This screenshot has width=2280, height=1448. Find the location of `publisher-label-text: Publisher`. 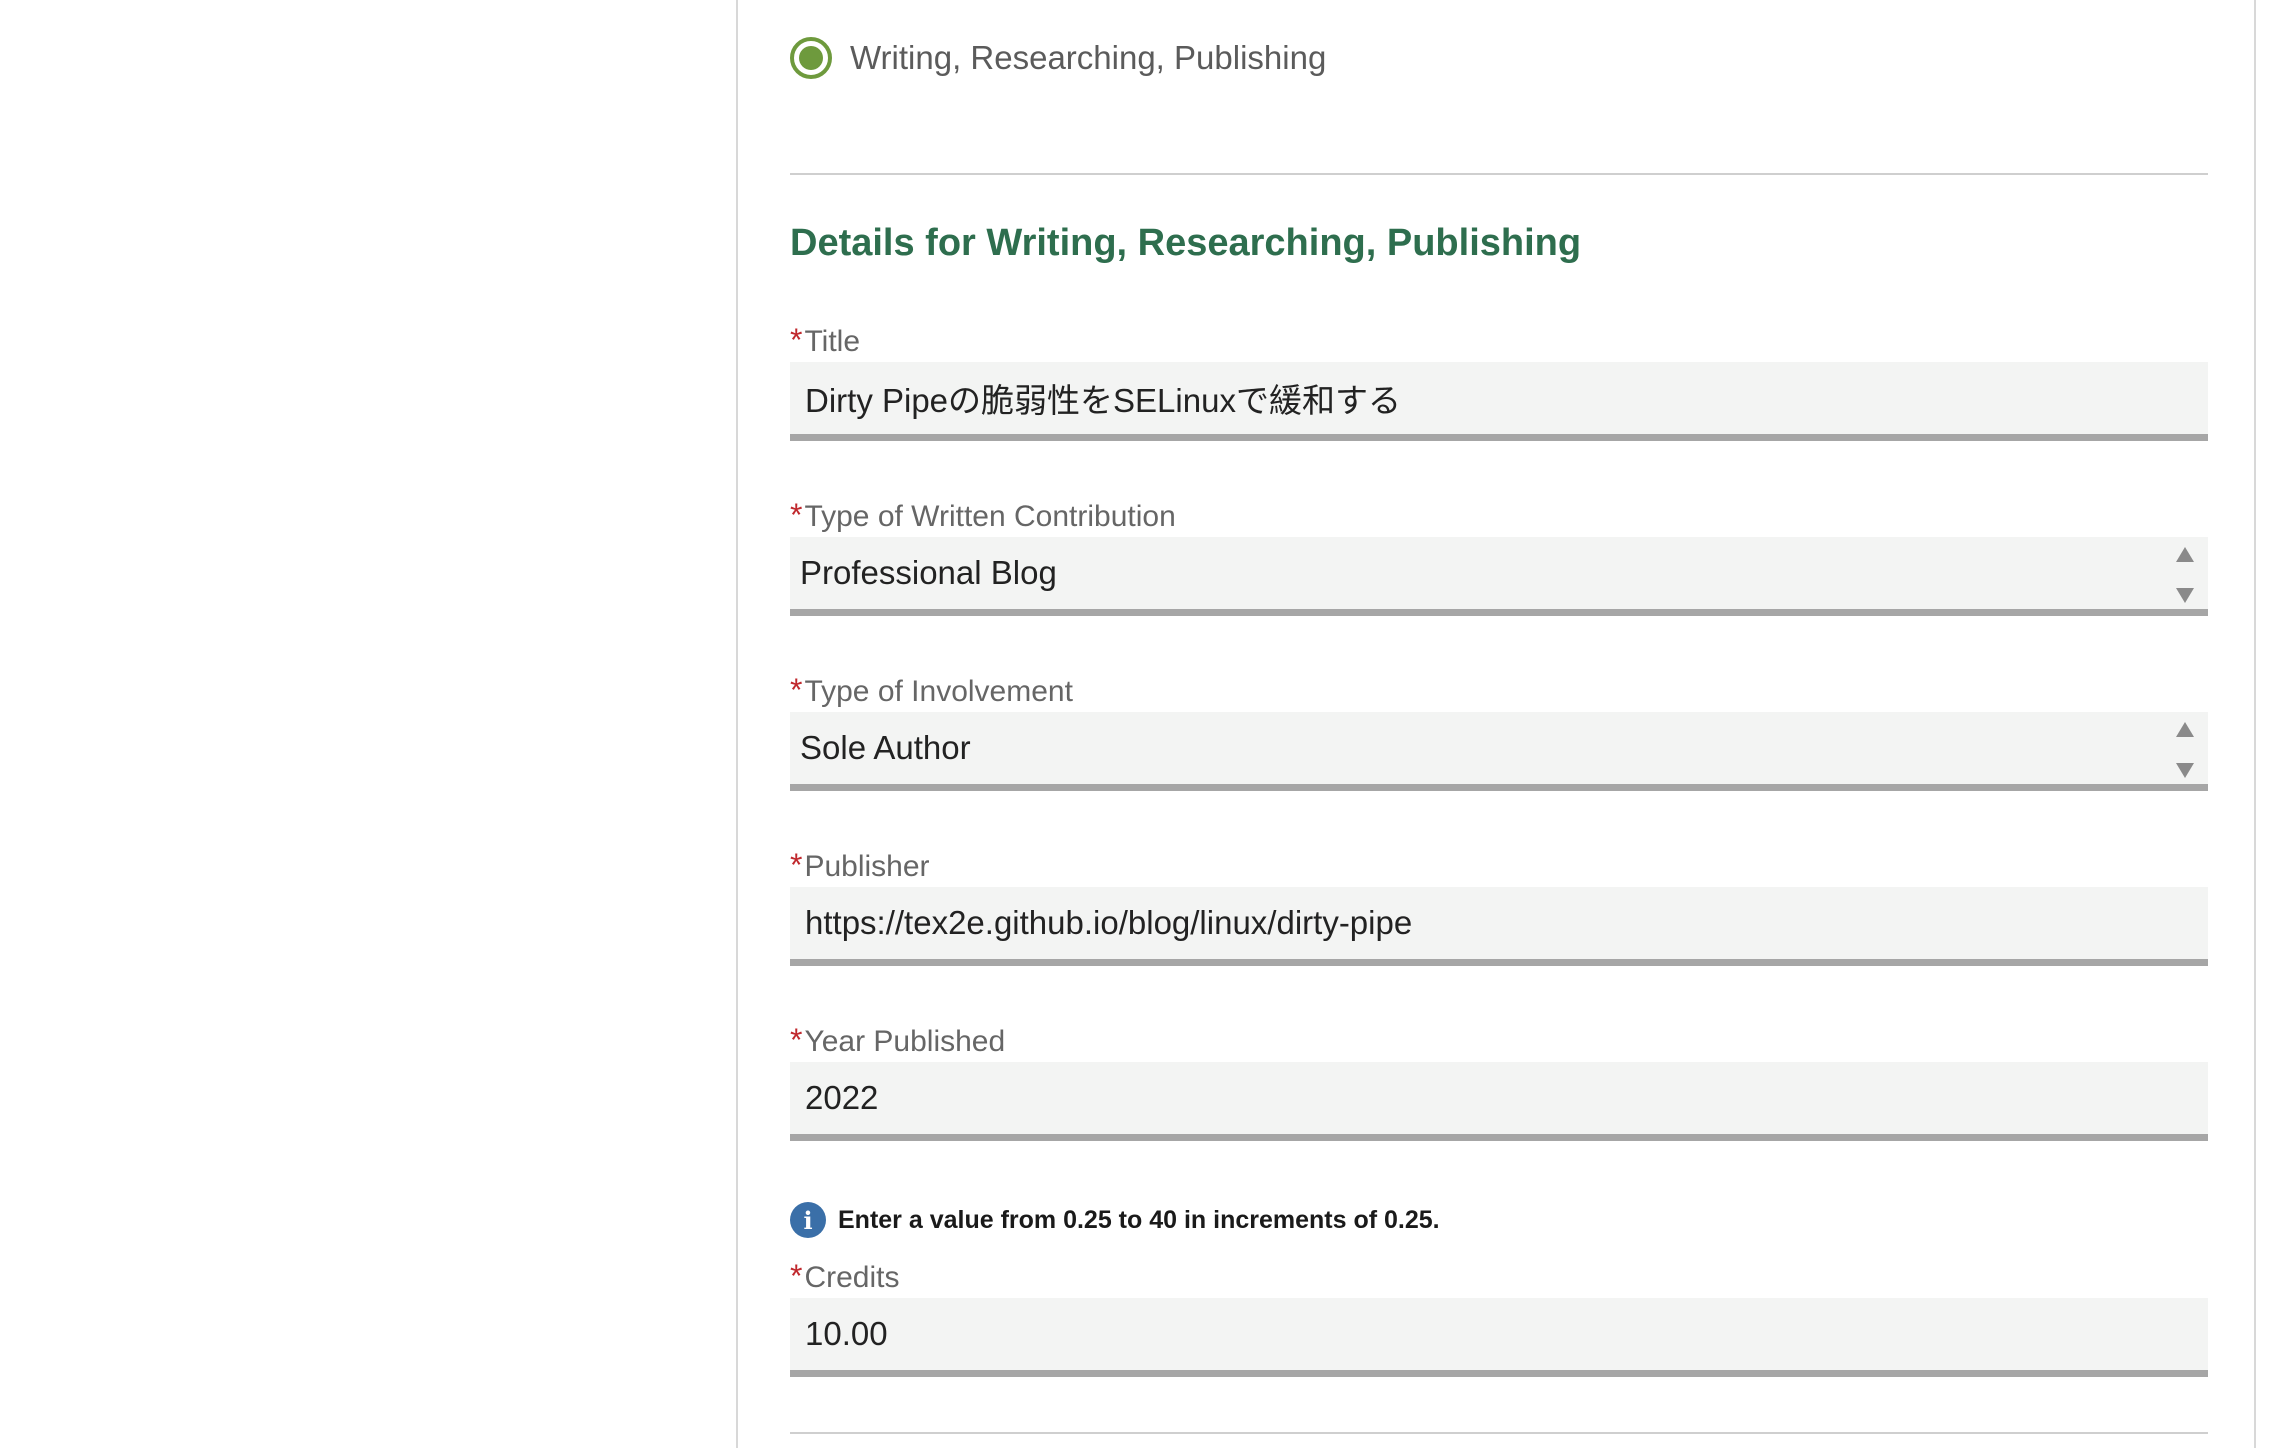

publisher-label-text: Publisher is located at coordinates (867, 866).